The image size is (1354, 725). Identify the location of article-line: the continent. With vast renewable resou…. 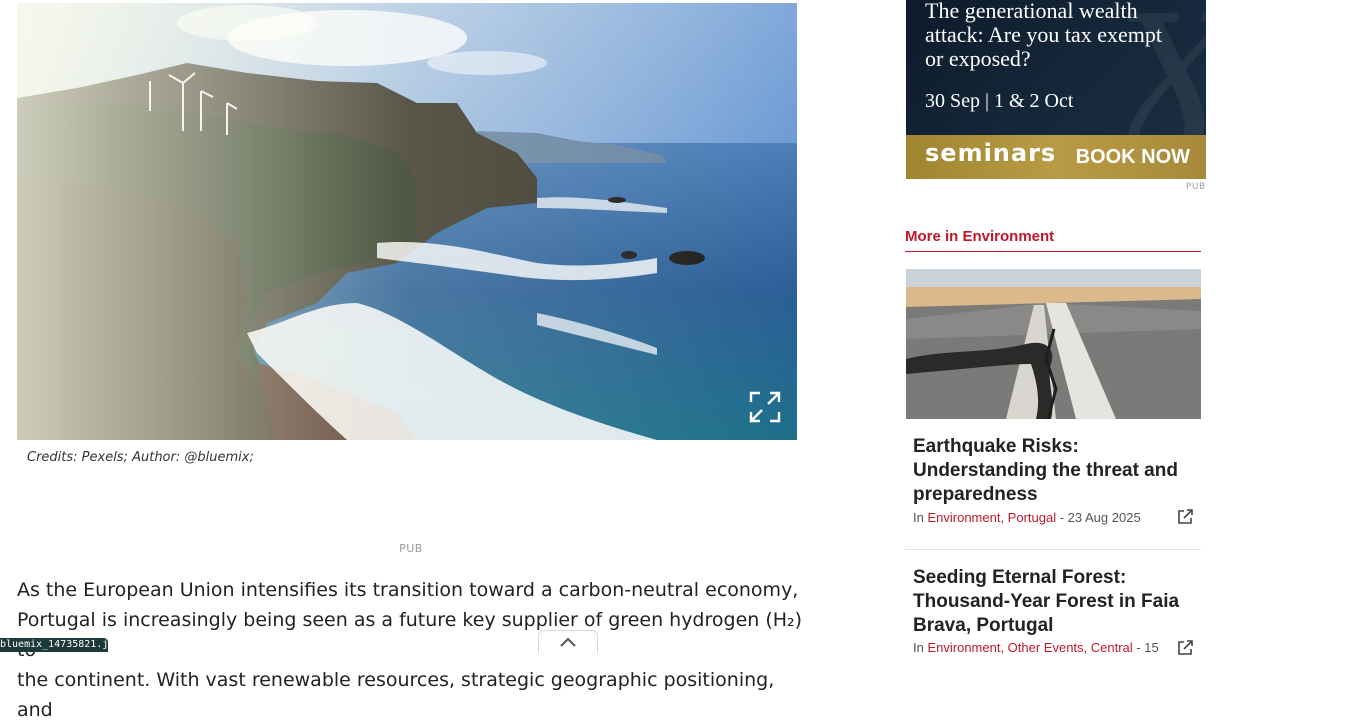
(396, 695).